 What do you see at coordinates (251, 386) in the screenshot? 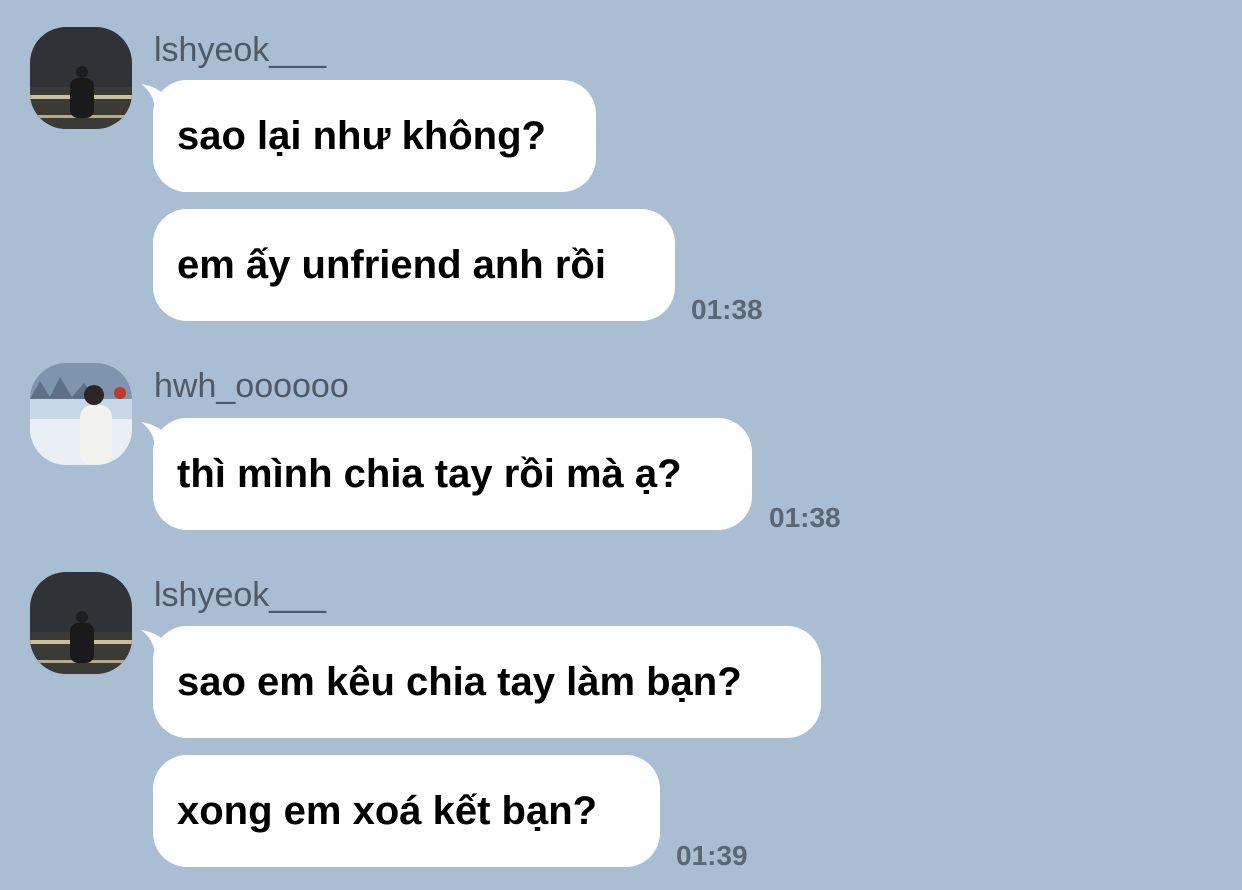
I see `sender-name: hwh_oooooo` at bounding box center [251, 386].